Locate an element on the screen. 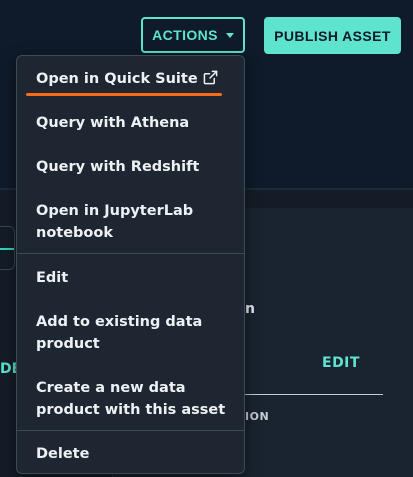 The image size is (413, 477). menu-item-label: Add to existing data product is located at coordinates (119, 333).